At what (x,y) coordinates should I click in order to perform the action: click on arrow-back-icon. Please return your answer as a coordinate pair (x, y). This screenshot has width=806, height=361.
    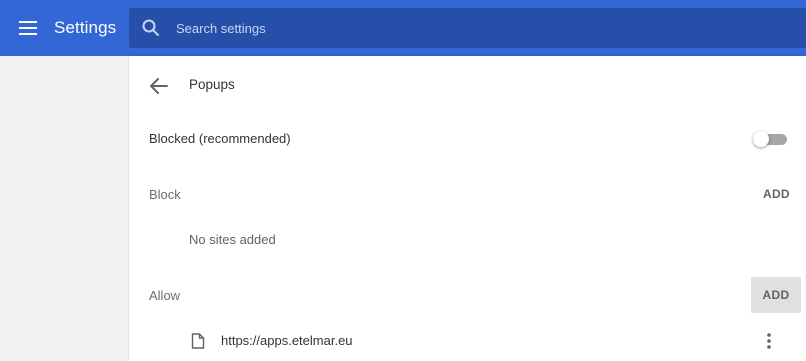
    Looking at the image, I should click on (159, 86).